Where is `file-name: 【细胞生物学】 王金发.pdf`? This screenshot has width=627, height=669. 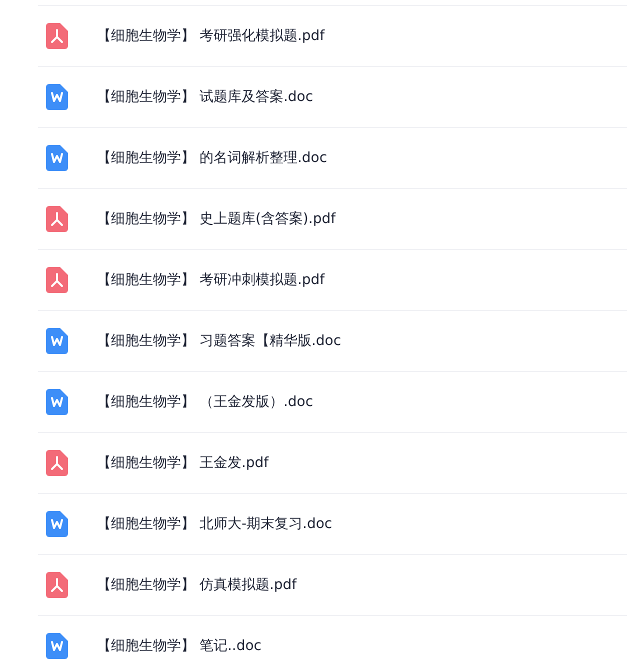 file-name: 【细胞生物学】 王金发.pdf is located at coordinates (183, 463).